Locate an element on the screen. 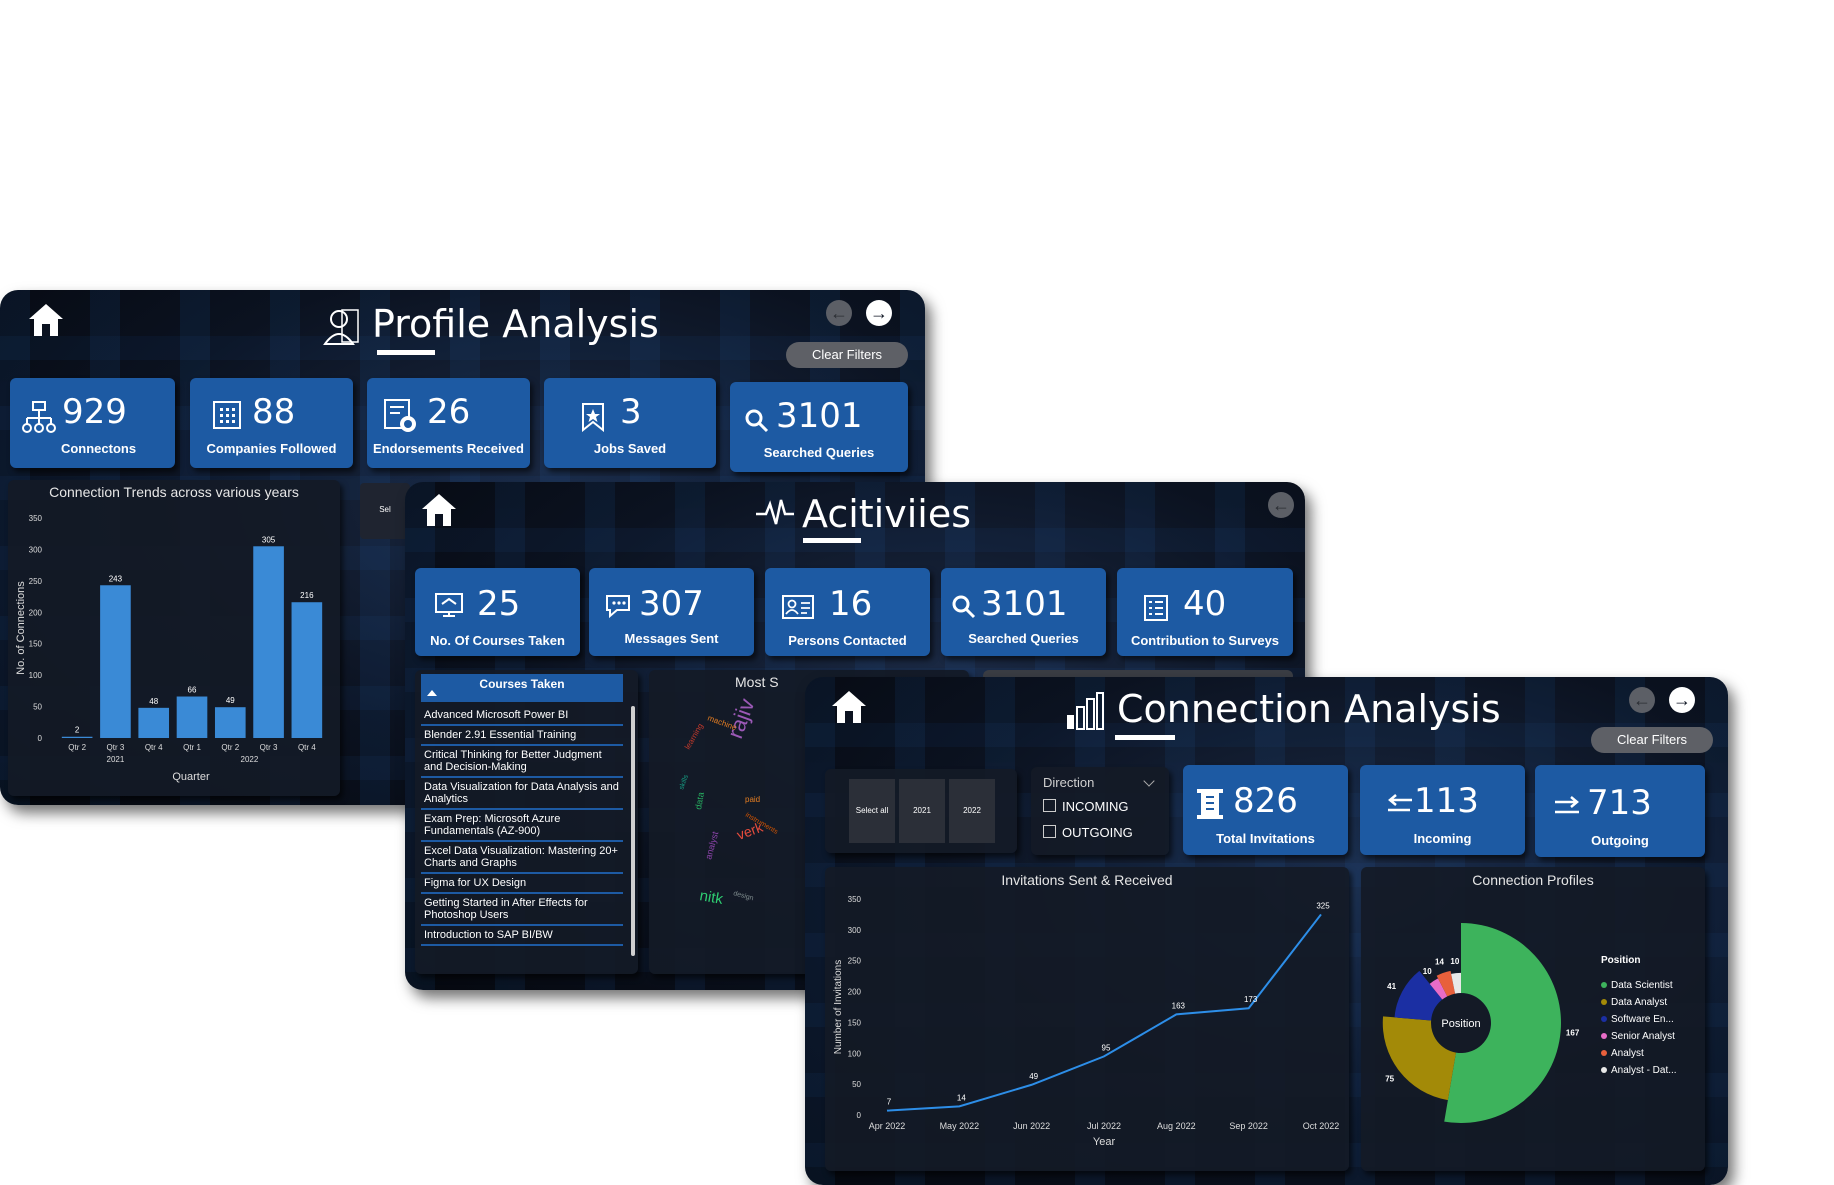 The height and width of the screenshot is (1185, 1834). kpi-value: 713 is located at coordinates (1619, 803).